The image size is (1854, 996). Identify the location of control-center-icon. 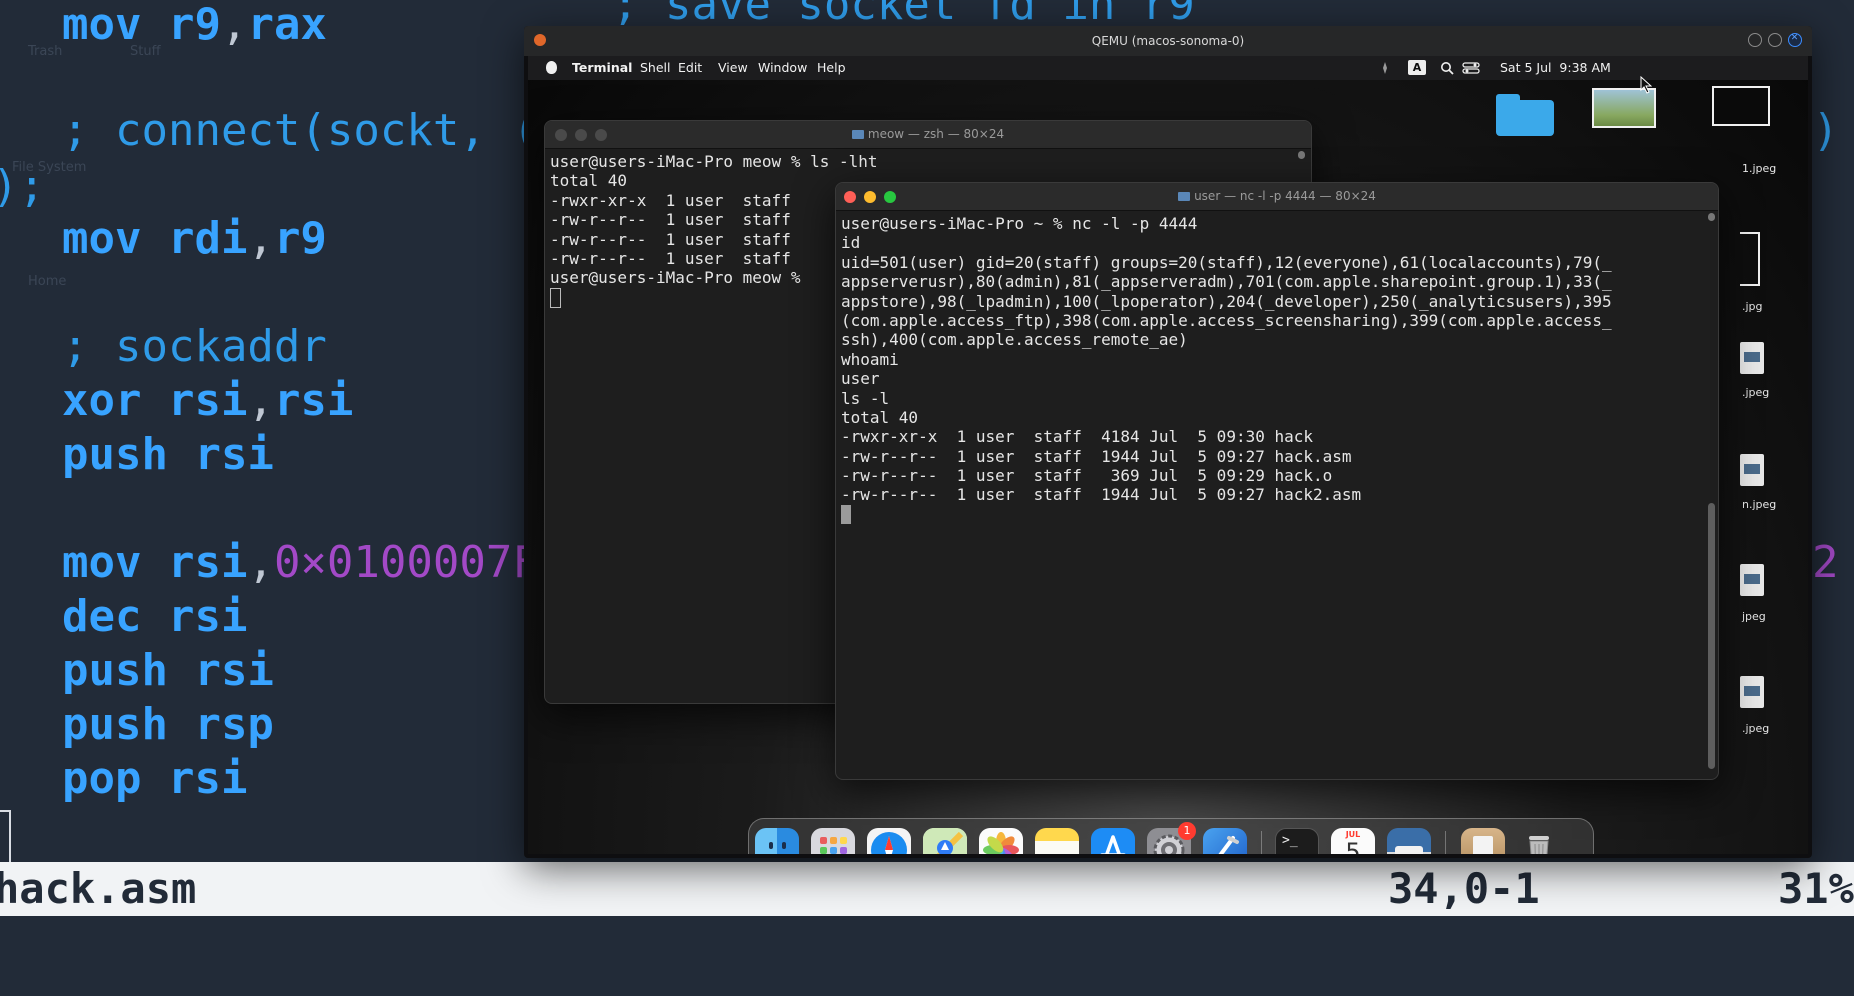
(1471, 68).